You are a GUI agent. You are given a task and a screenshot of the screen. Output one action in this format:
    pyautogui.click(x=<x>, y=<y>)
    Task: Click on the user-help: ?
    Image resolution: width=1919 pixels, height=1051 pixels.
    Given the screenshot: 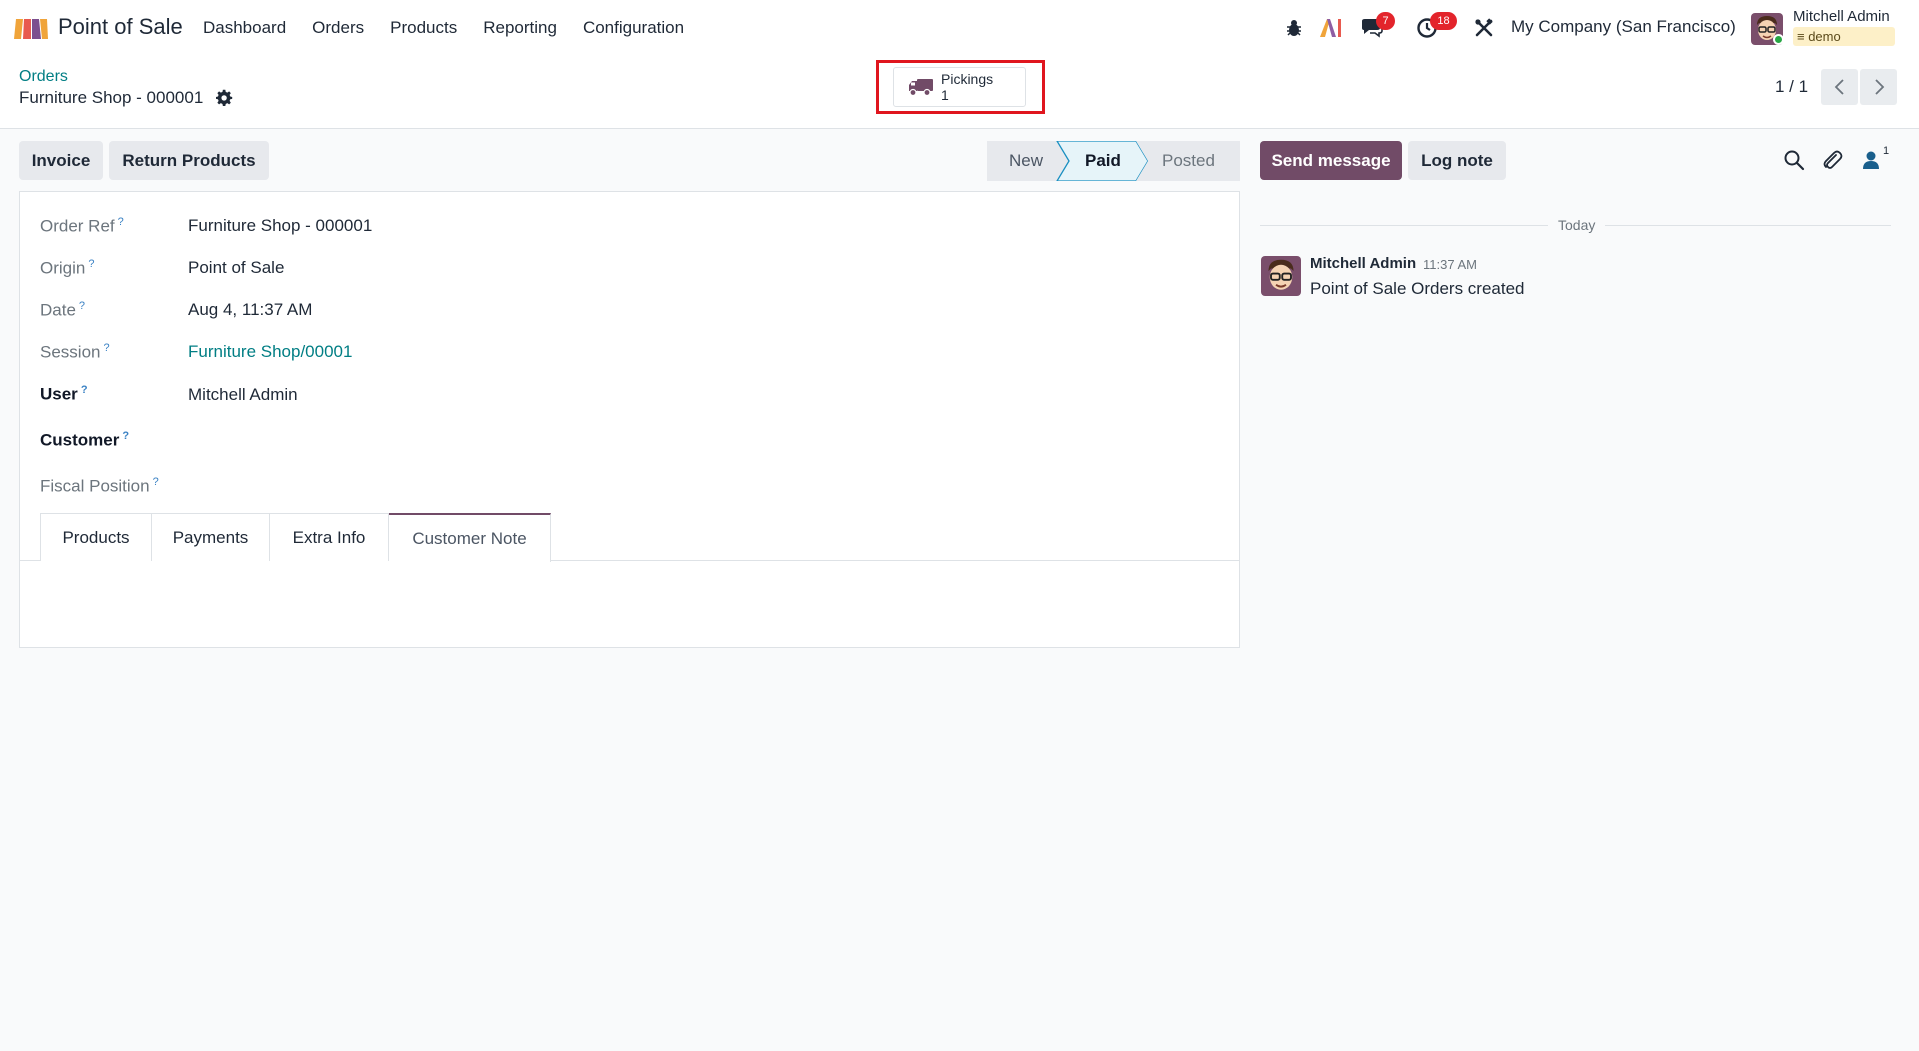 What is the action you would take?
    pyautogui.click(x=84, y=390)
    